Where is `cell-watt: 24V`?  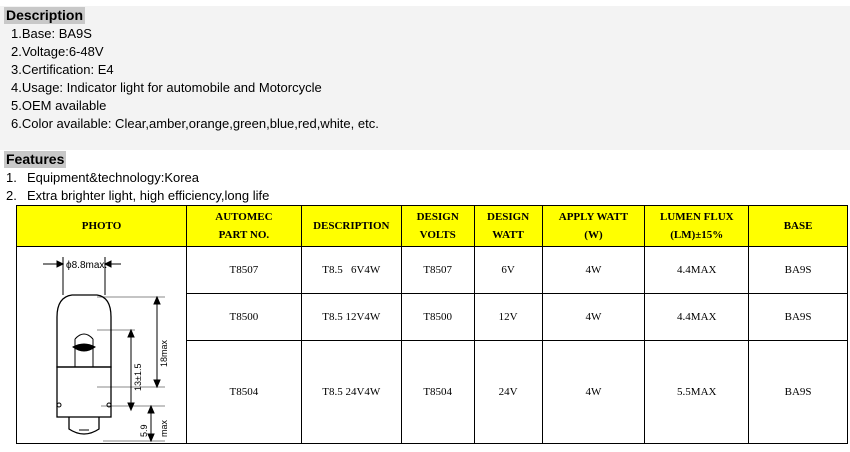
cell-watt: 24V is located at coordinates (508, 392).